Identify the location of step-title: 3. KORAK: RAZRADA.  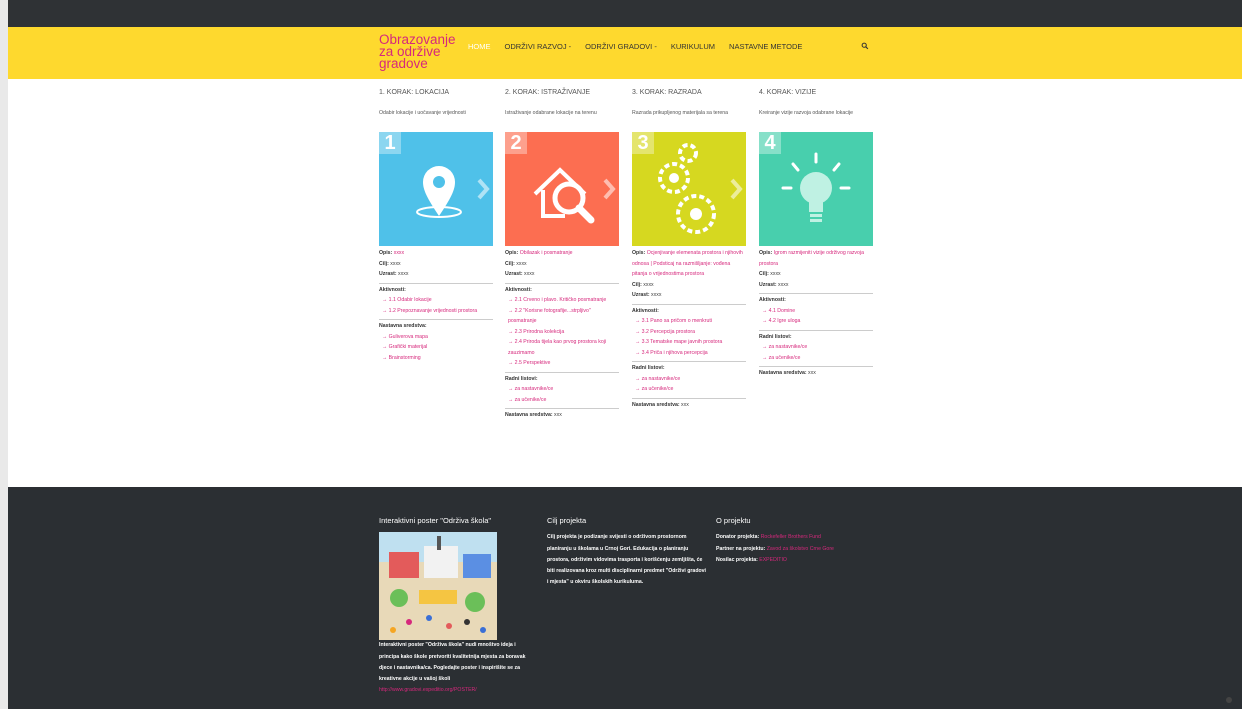
(667, 92).